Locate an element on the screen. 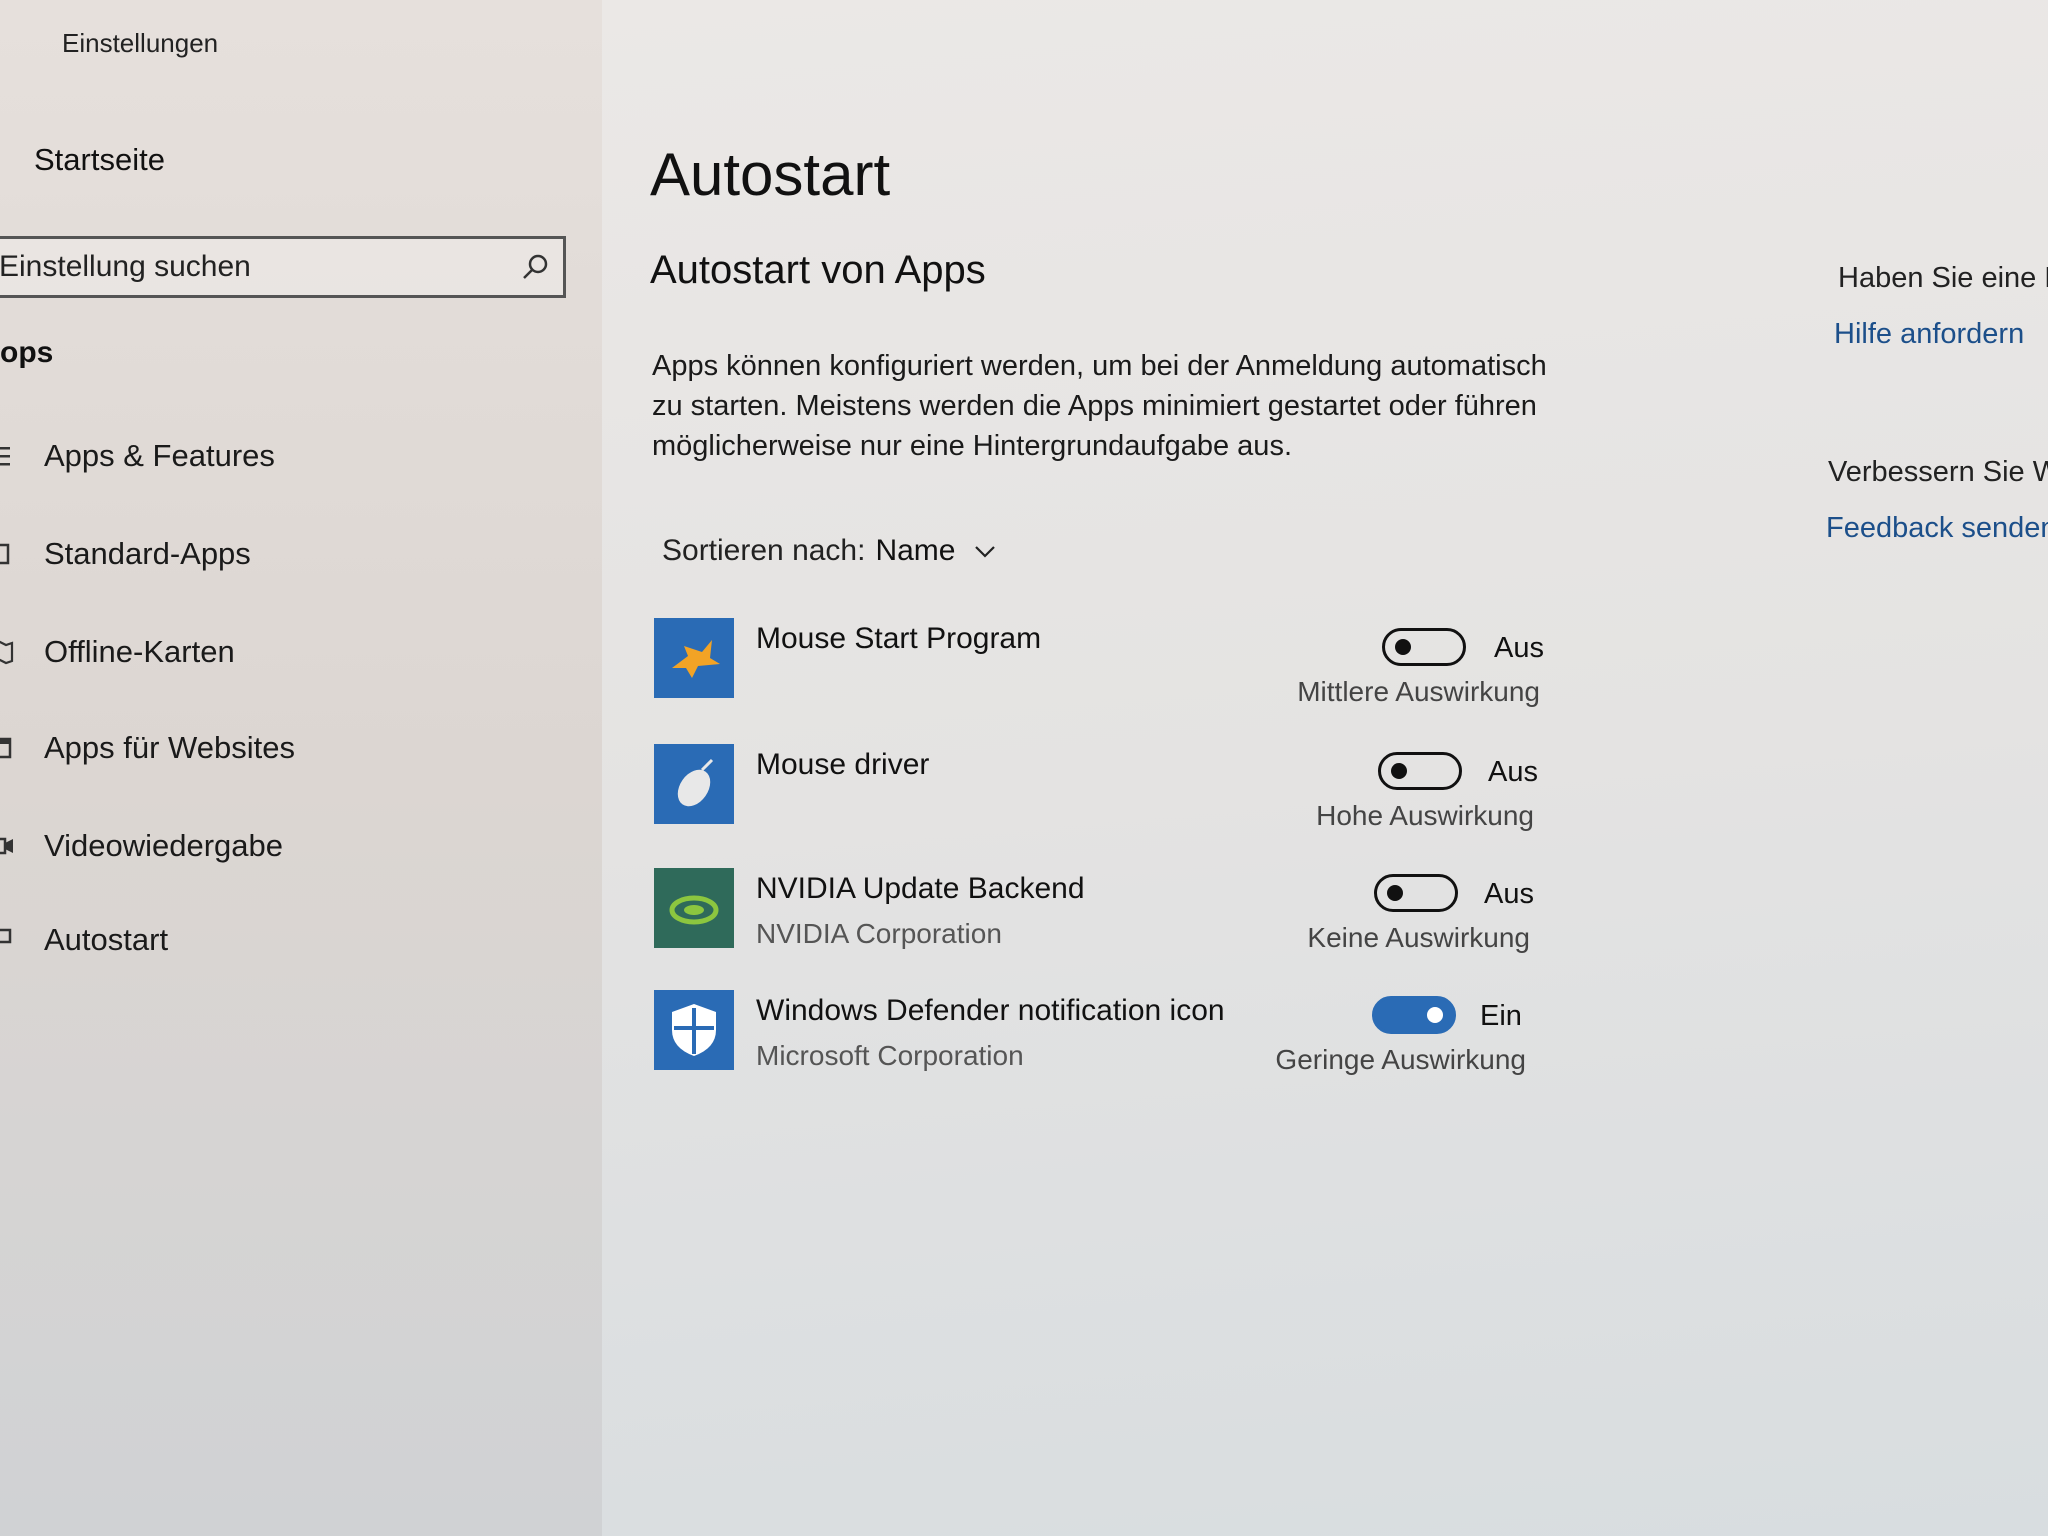  default-apps-icon is located at coordinates (5, 554).